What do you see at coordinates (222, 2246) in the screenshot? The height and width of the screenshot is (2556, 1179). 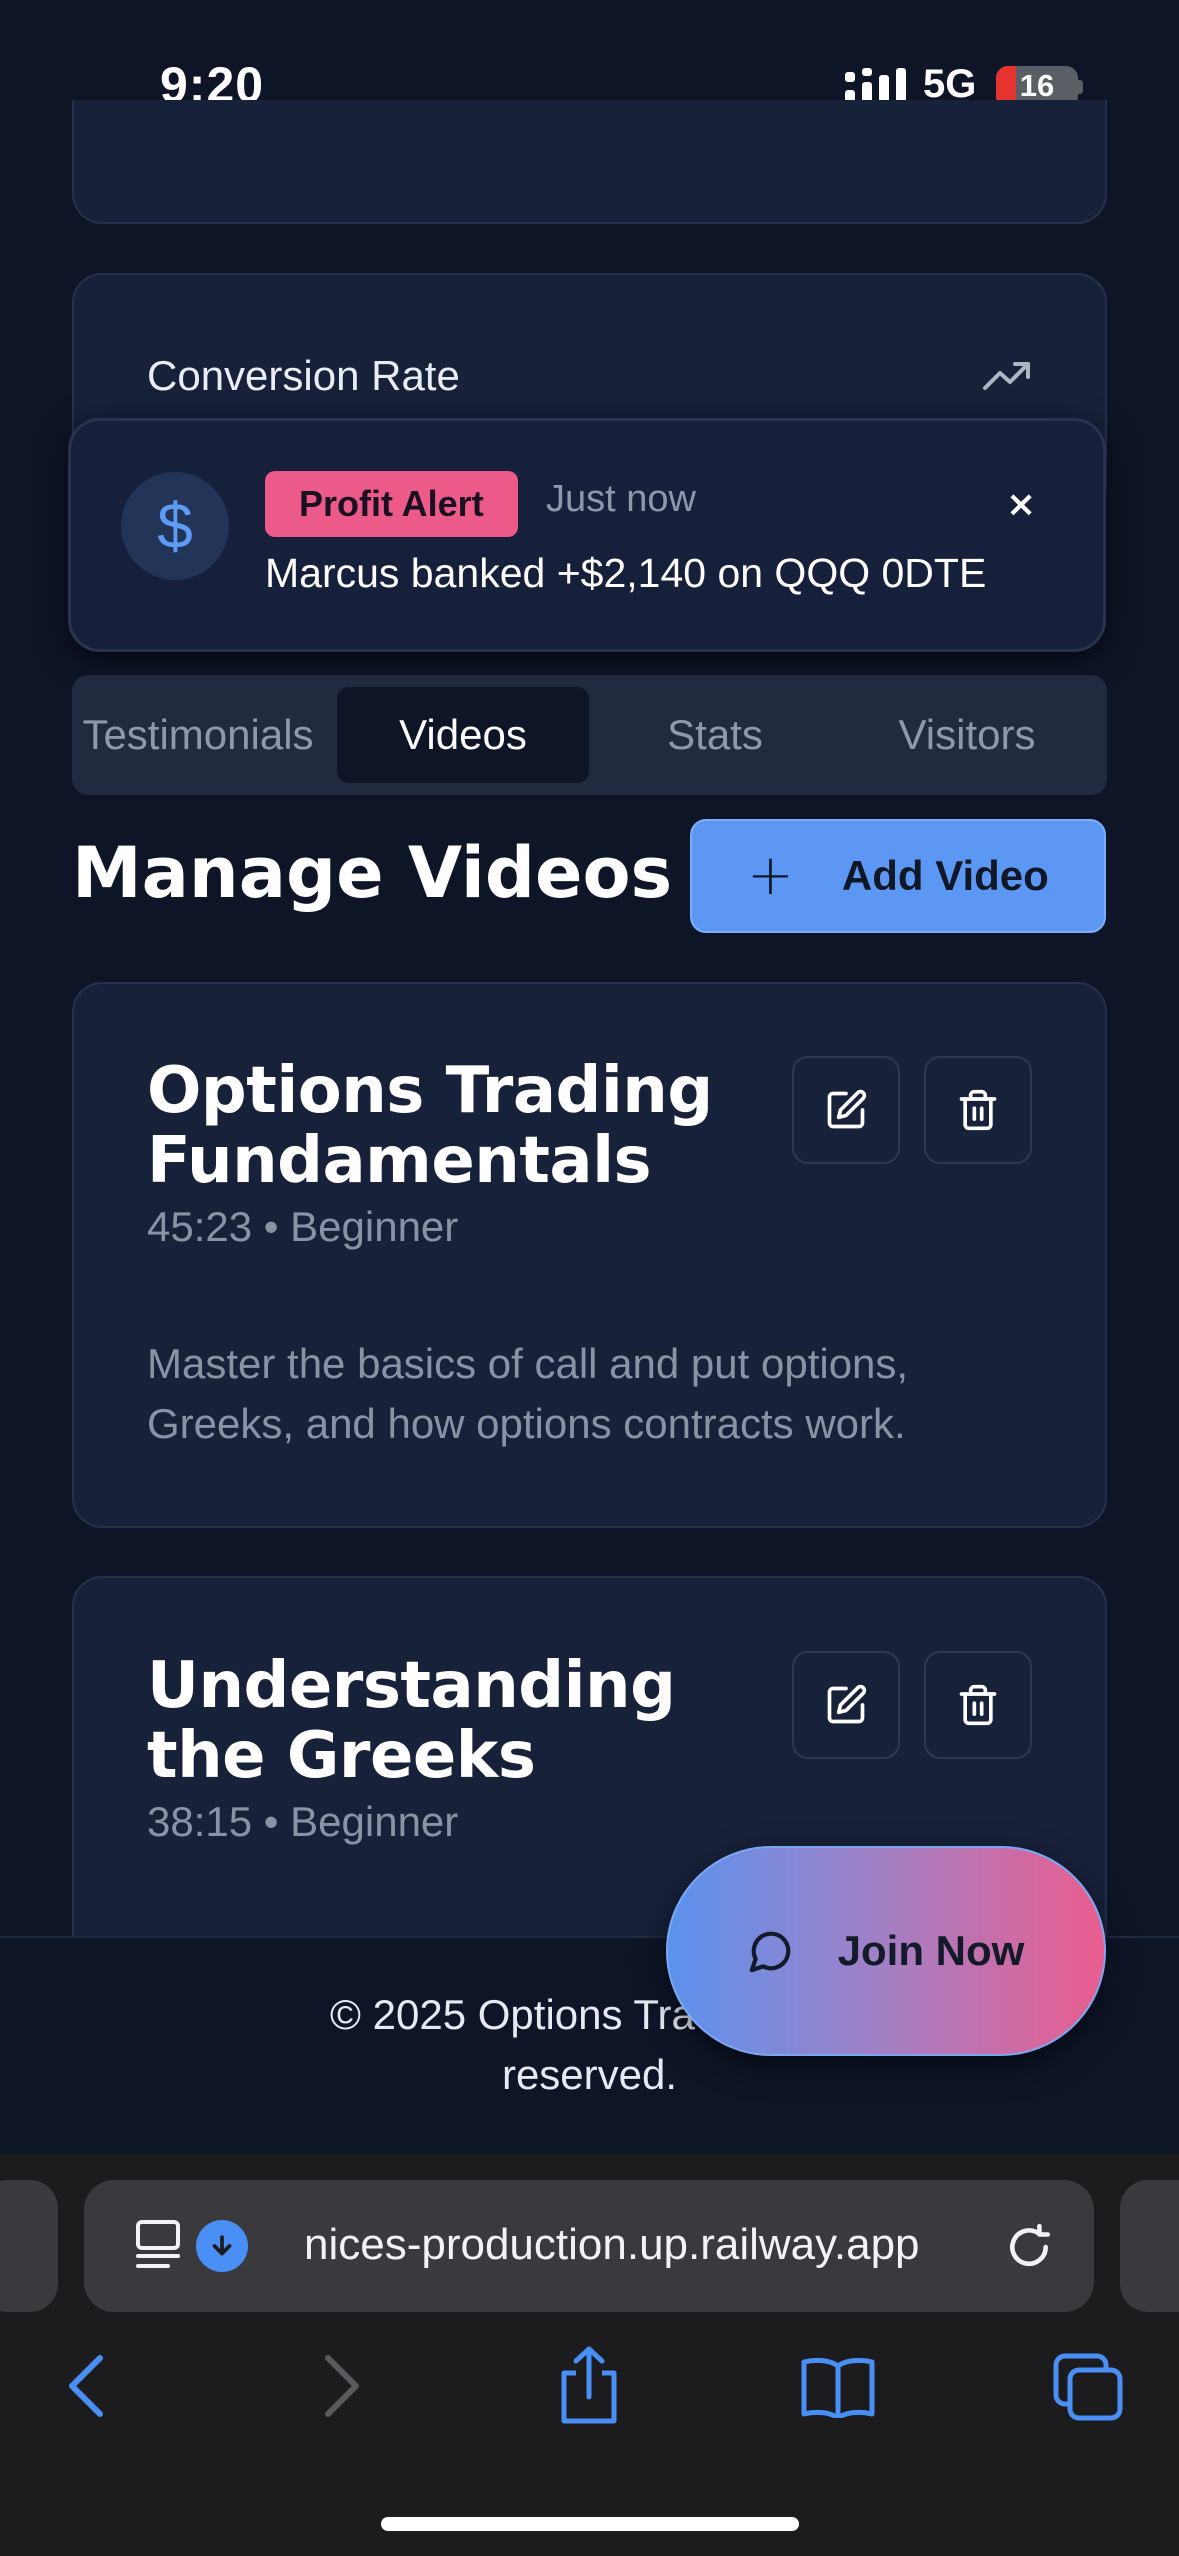 I see `download-icon` at bounding box center [222, 2246].